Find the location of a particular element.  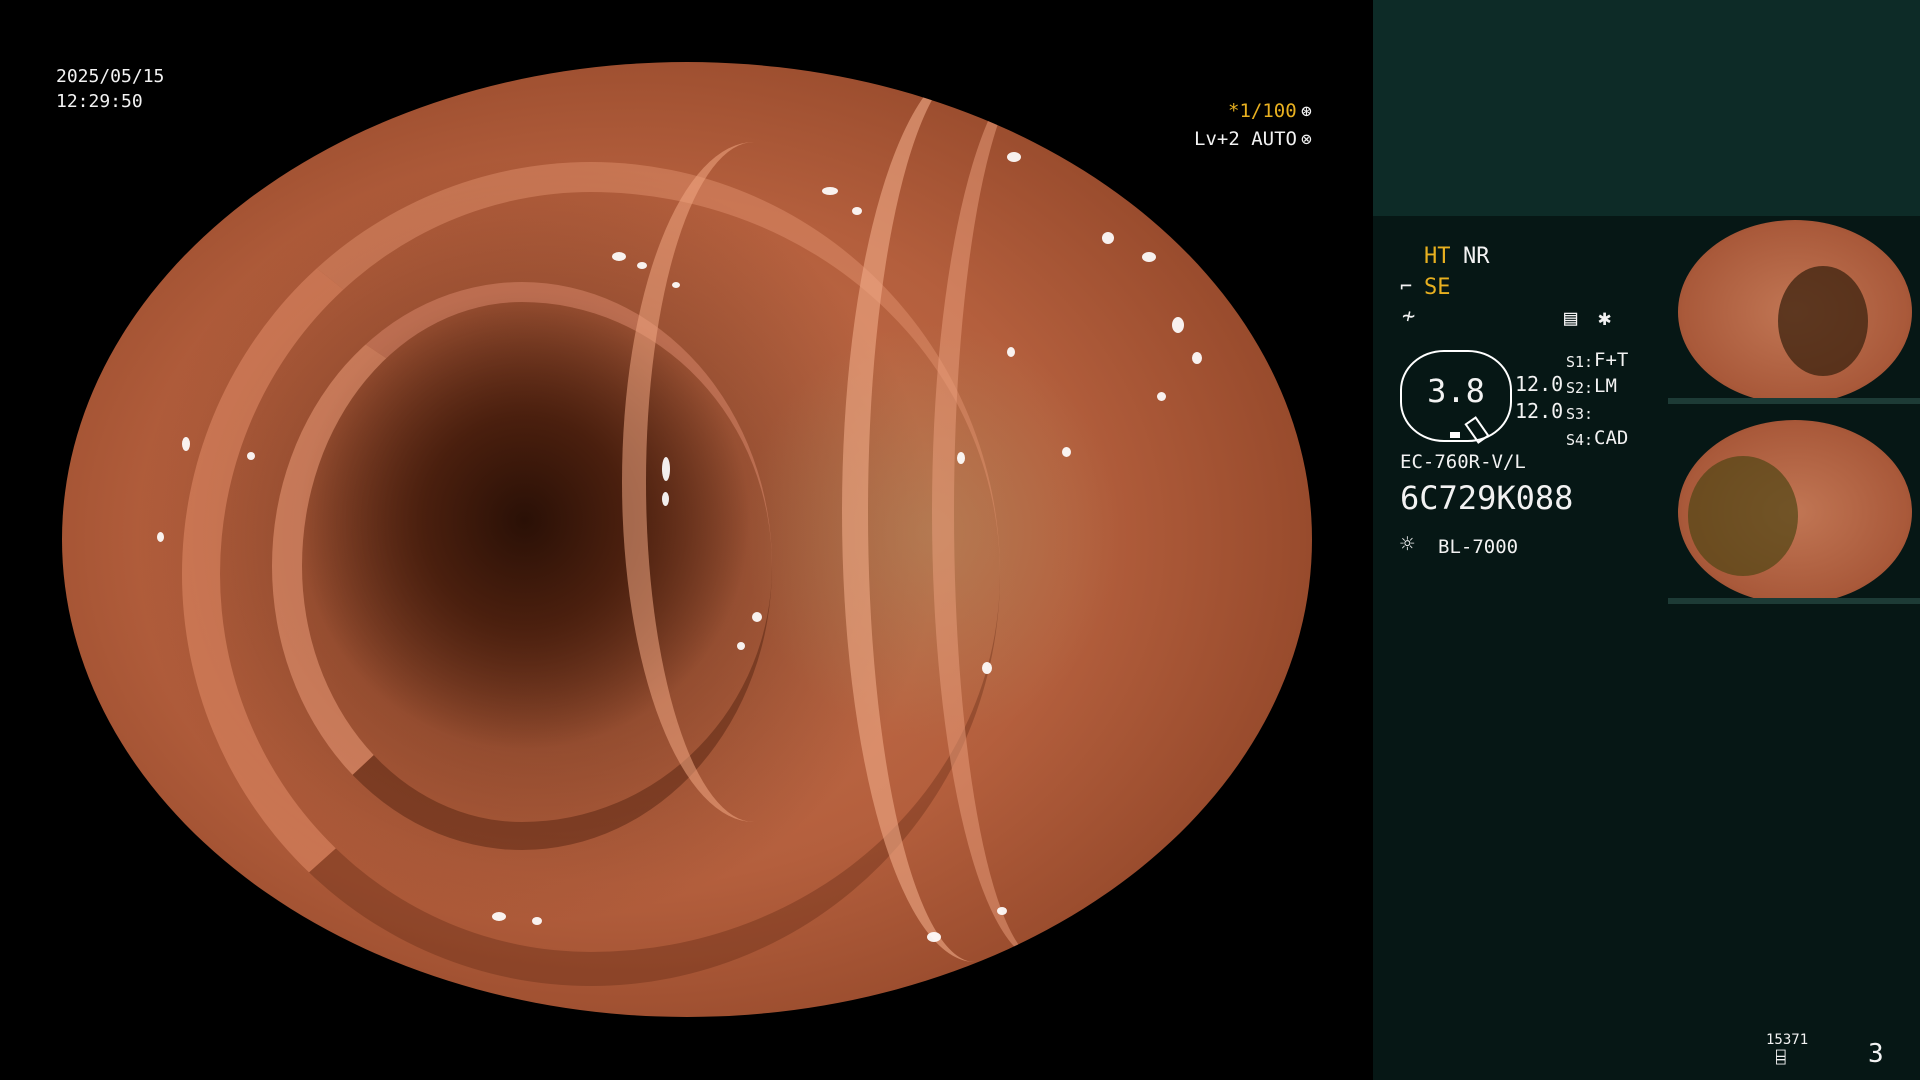

asterisk-icon: ✱ is located at coordinates (1605, 318).